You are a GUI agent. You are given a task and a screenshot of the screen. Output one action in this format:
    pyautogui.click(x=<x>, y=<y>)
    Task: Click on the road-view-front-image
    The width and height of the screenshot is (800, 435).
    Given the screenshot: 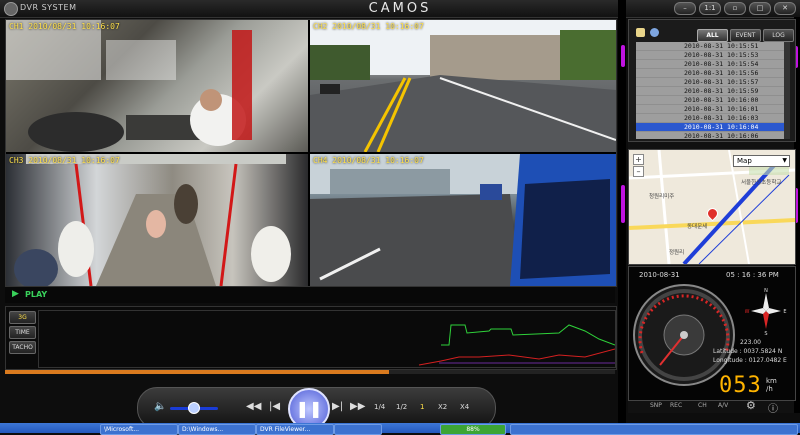 What is the action you would take?
    pyautogui.click(x=463, y=86)
    